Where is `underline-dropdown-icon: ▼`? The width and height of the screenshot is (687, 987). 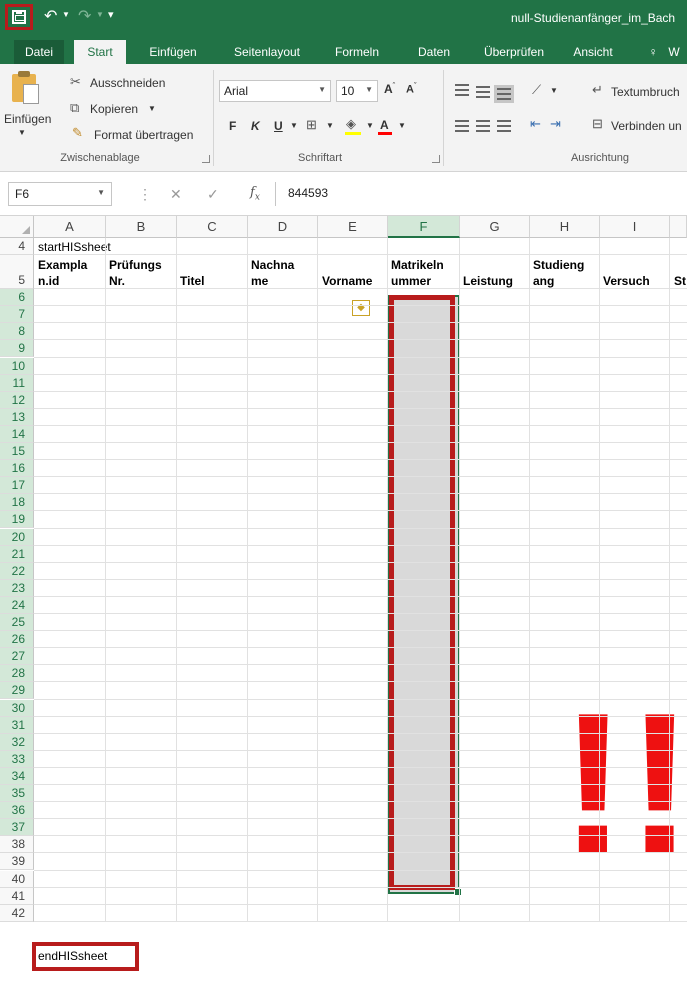 underline-dropdown-icon: ▼ is located at coordinates (294, 125).